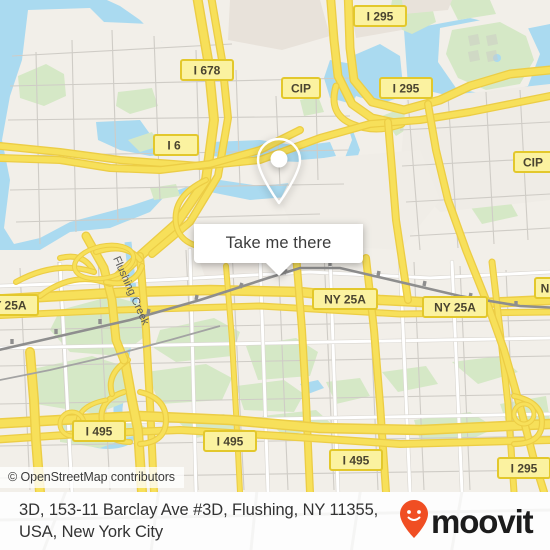 The height and width of the screenshot is (550, 550). I want to click on osm-attribution: © OpenStreetMap contributors, so click(92, 477).